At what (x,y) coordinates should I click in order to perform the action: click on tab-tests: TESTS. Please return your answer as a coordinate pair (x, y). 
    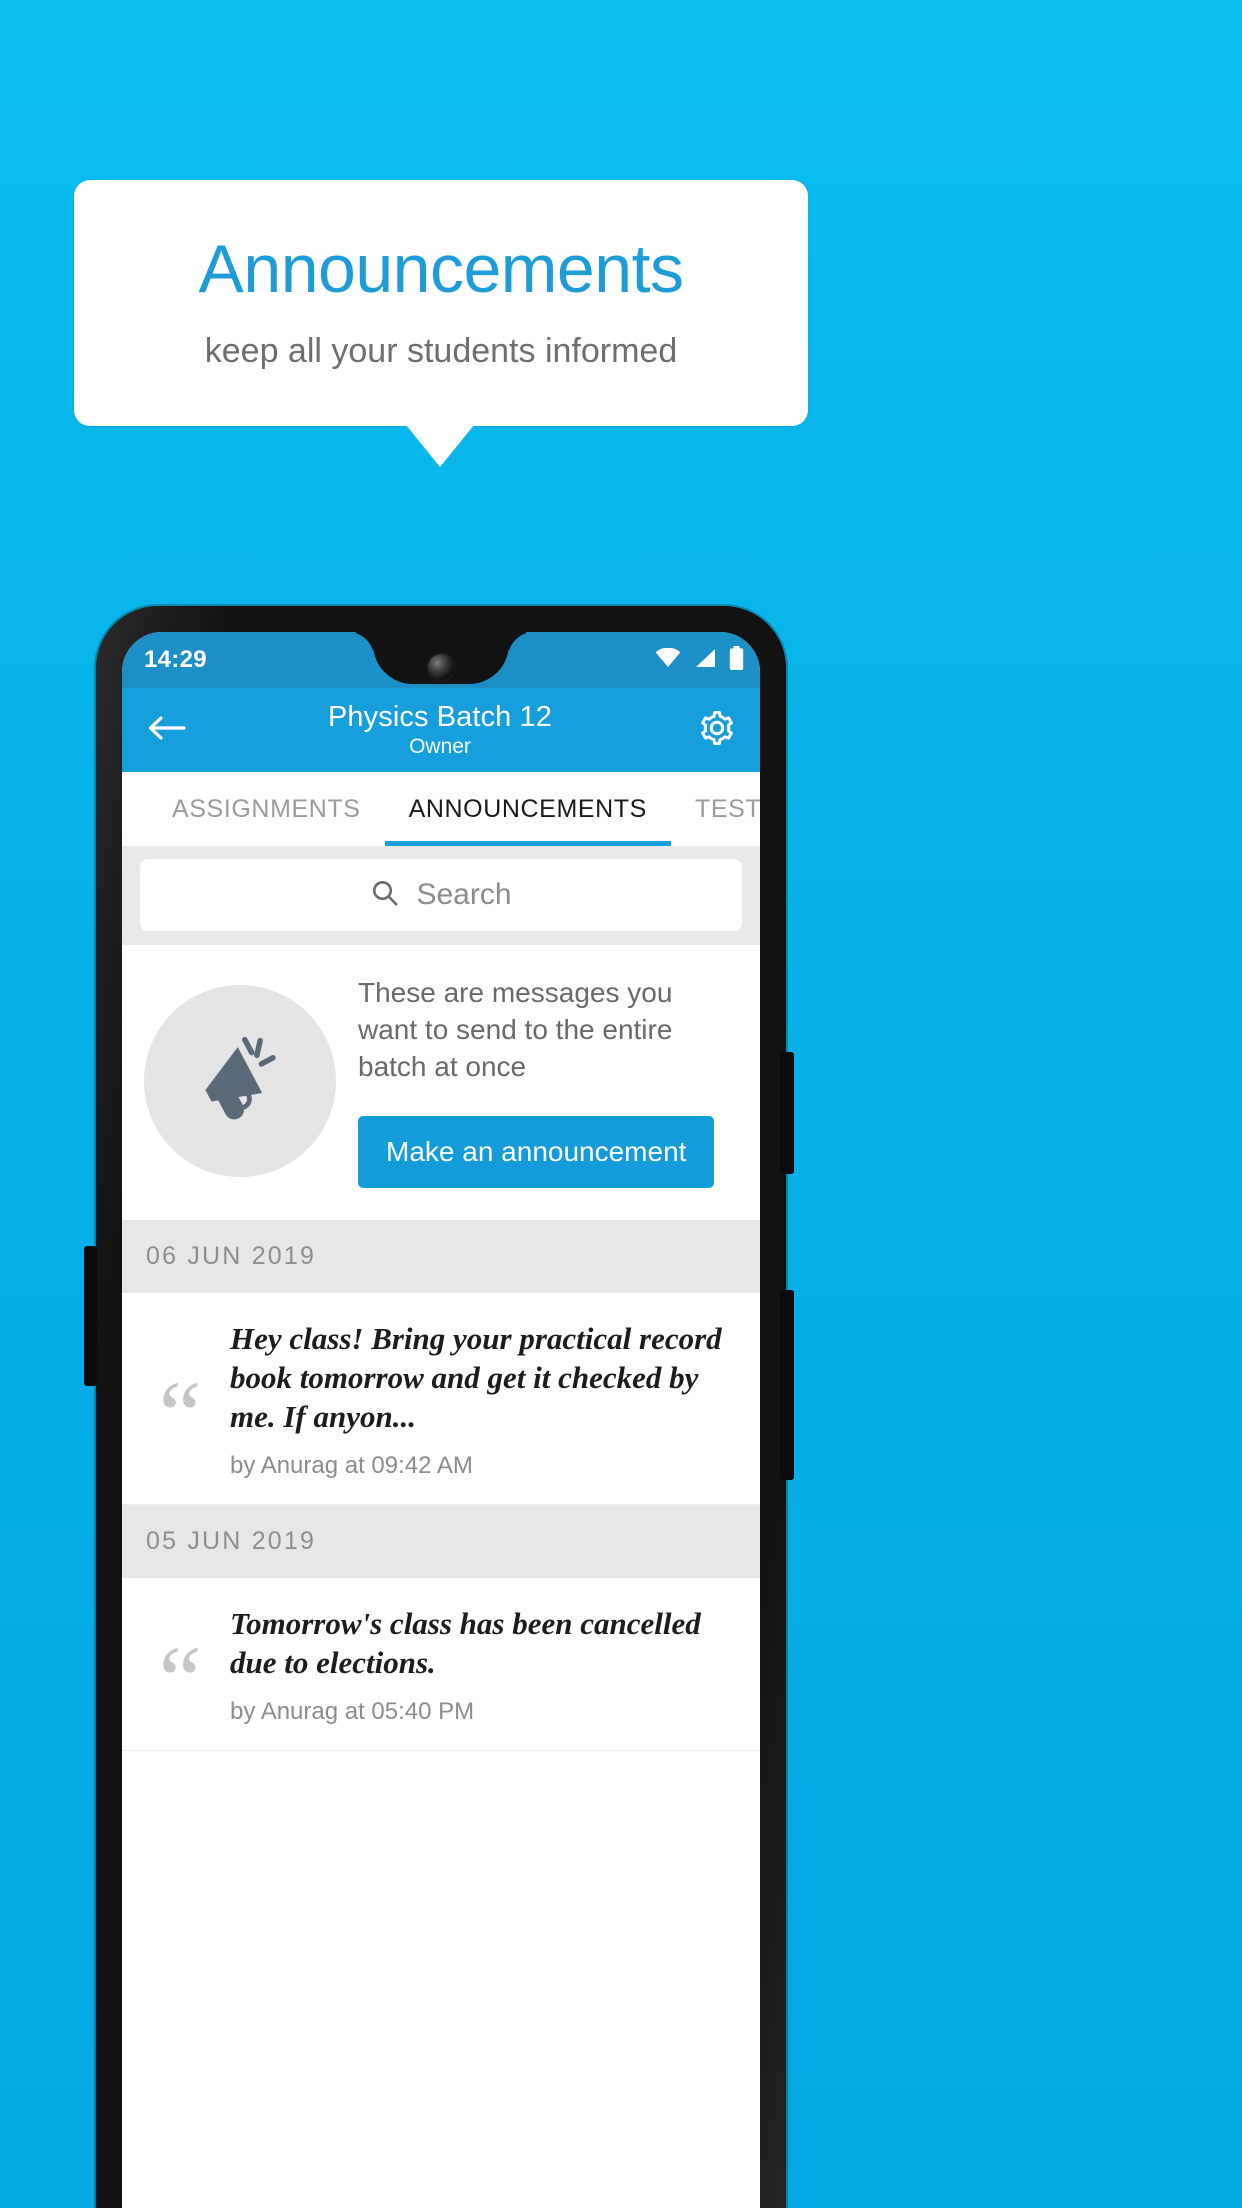
    Looking at the image, I should click on (715, 809).